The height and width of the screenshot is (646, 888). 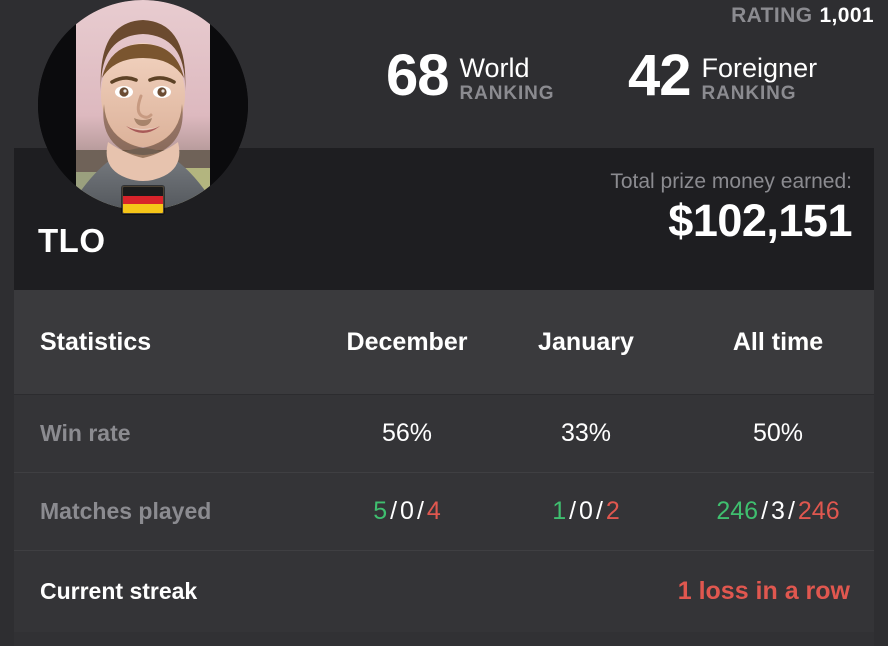 What do you see at coordinates (407, 341) in the screenshot?
I see `column-header-december: December` at bounding box center [407, 341].